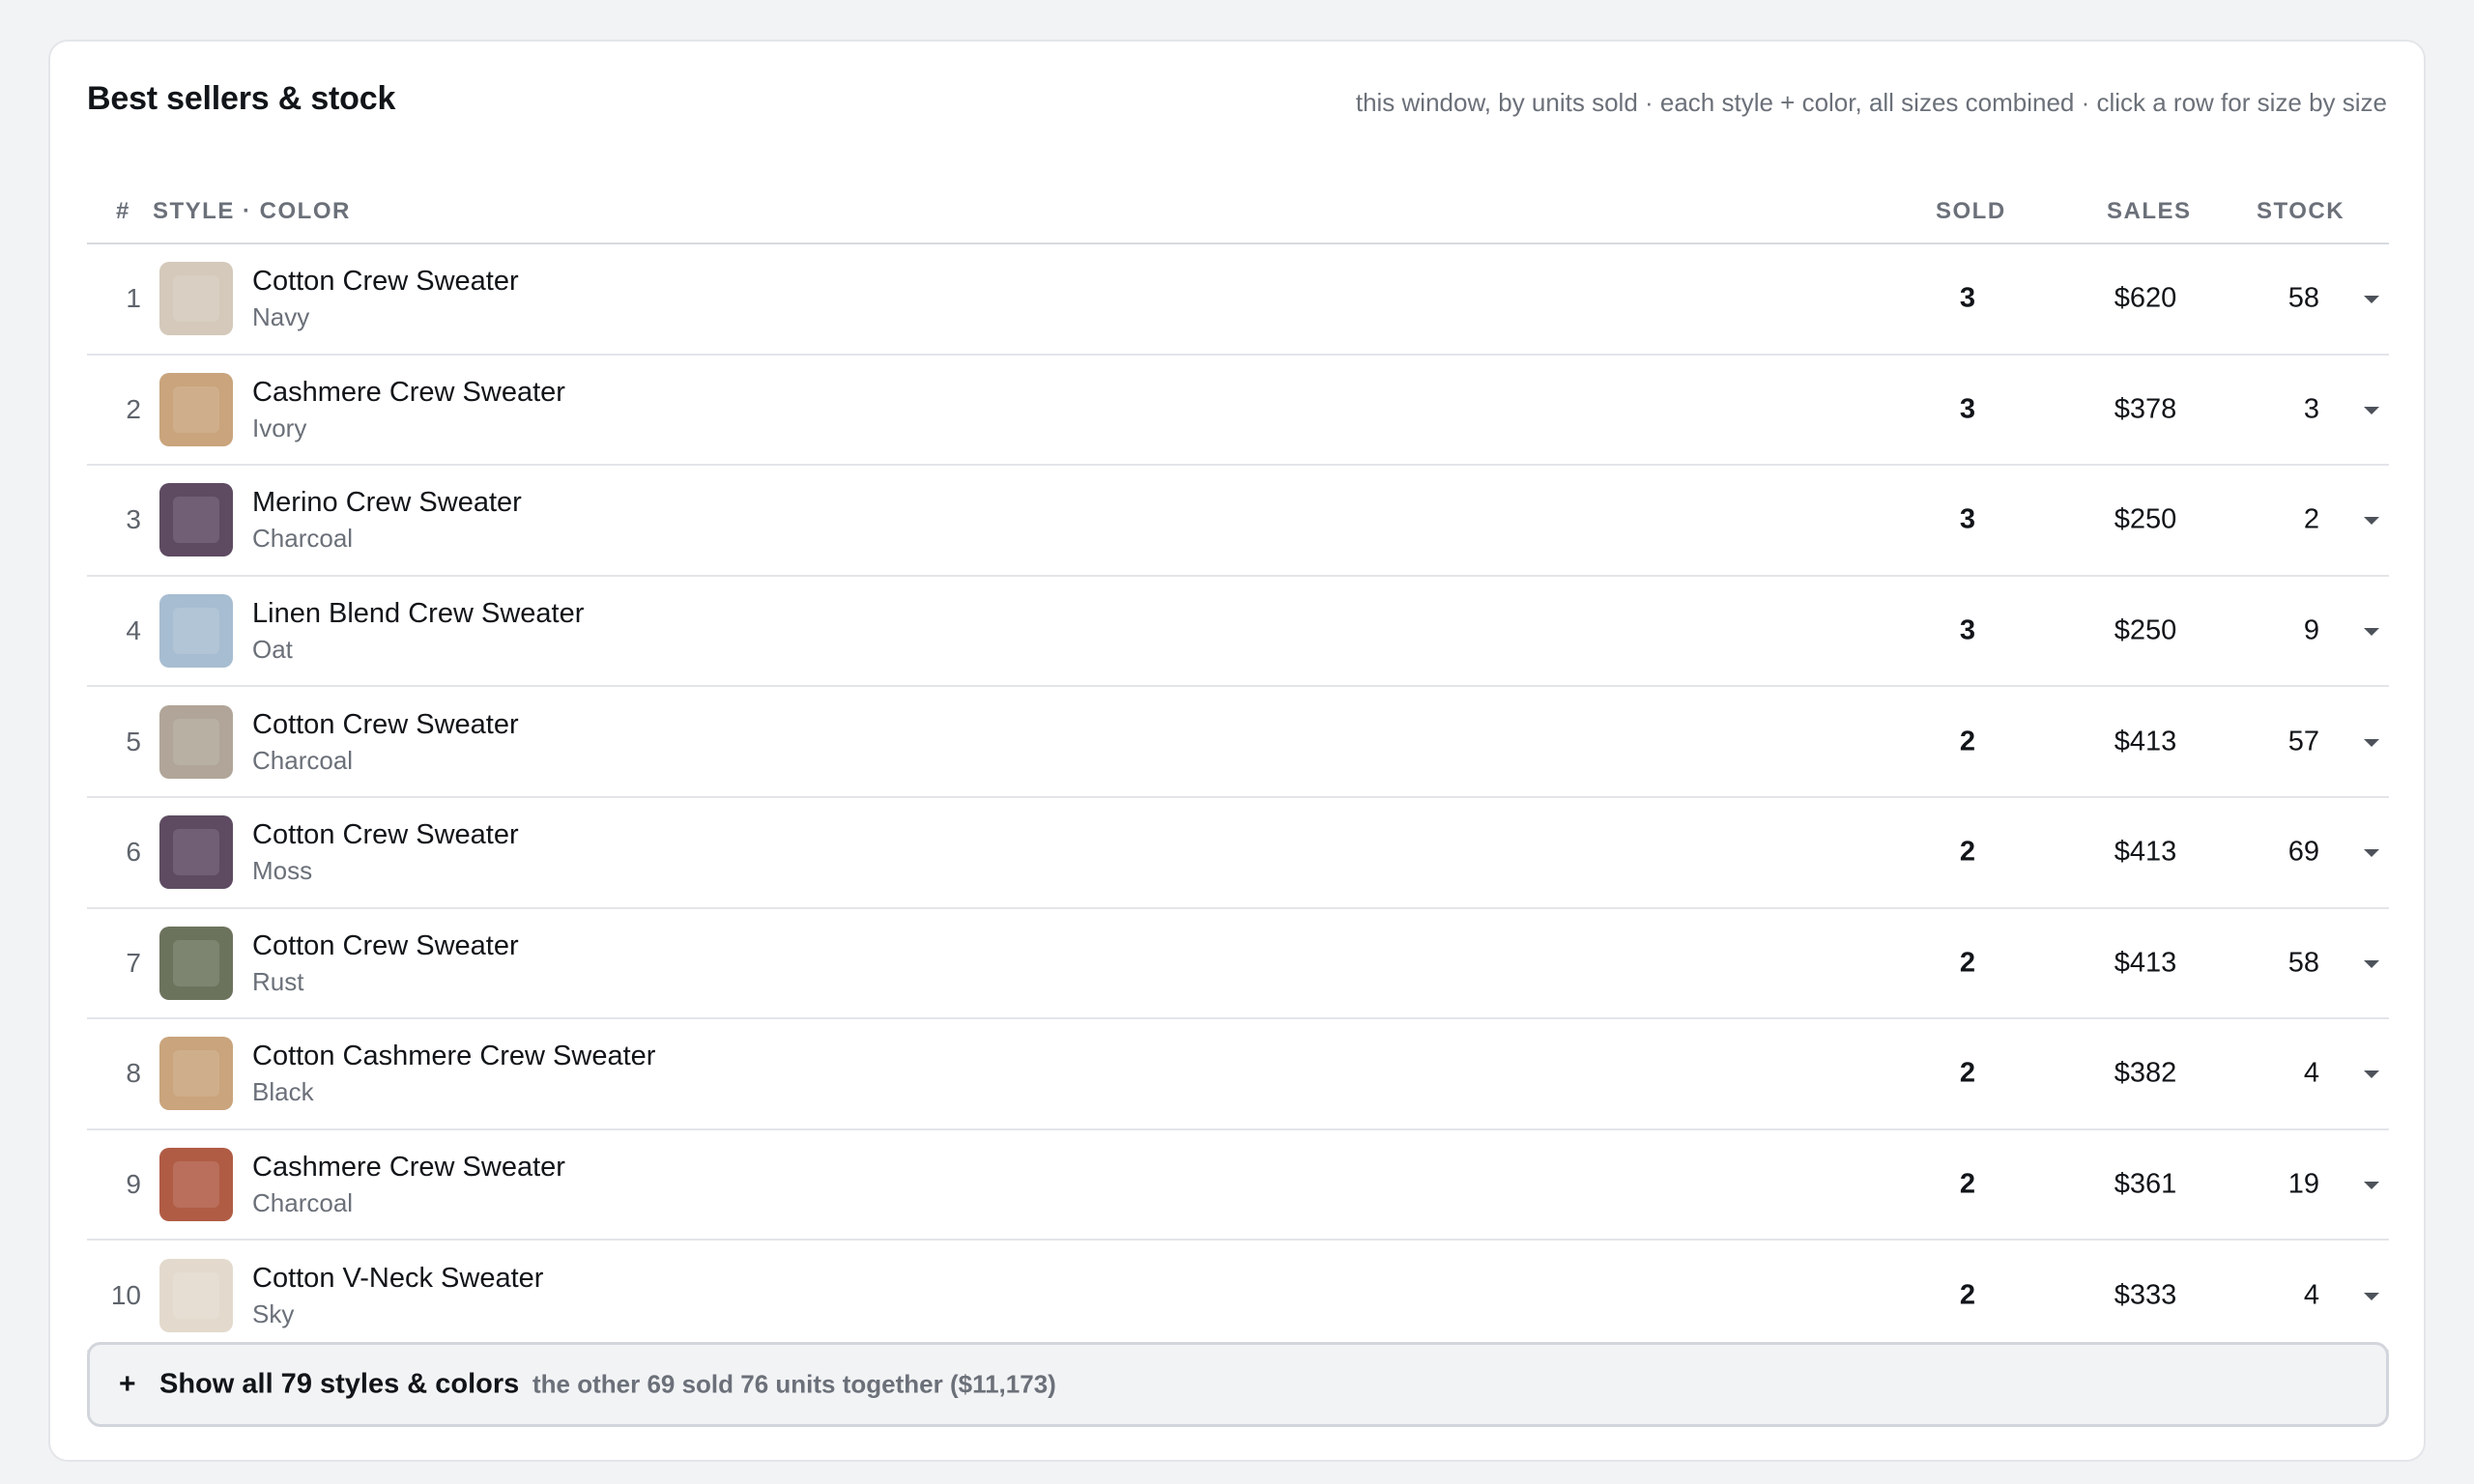 This screenshot has height=1484, width=2474. What do you see at coordinates (398, 1278) in the screenshot?
I see `style-name: Cotton V-Neck Sweater` at bounding box center [398, 1278].